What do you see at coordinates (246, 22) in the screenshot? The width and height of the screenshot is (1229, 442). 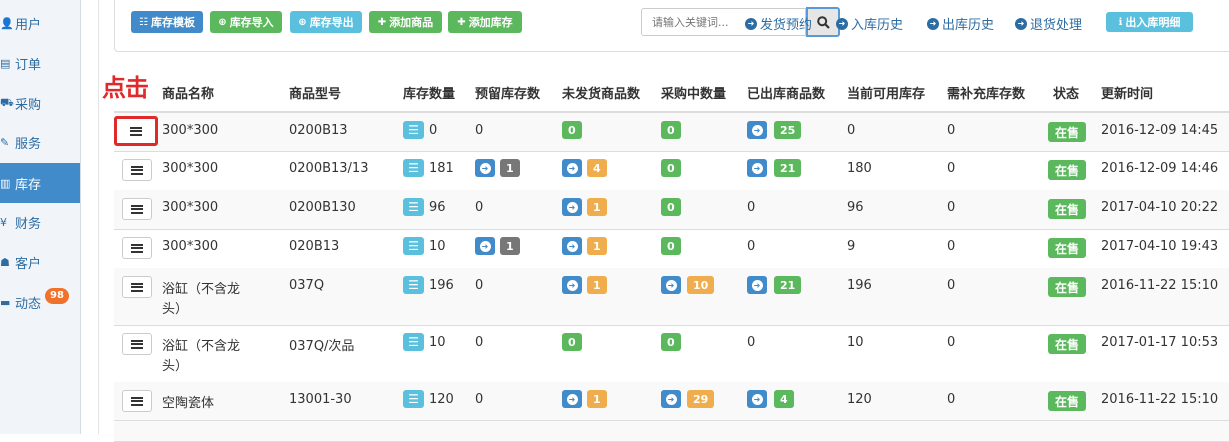 I see `toolbar-button-1: ⊕ 库存导入` at bounding box center [246, 22].